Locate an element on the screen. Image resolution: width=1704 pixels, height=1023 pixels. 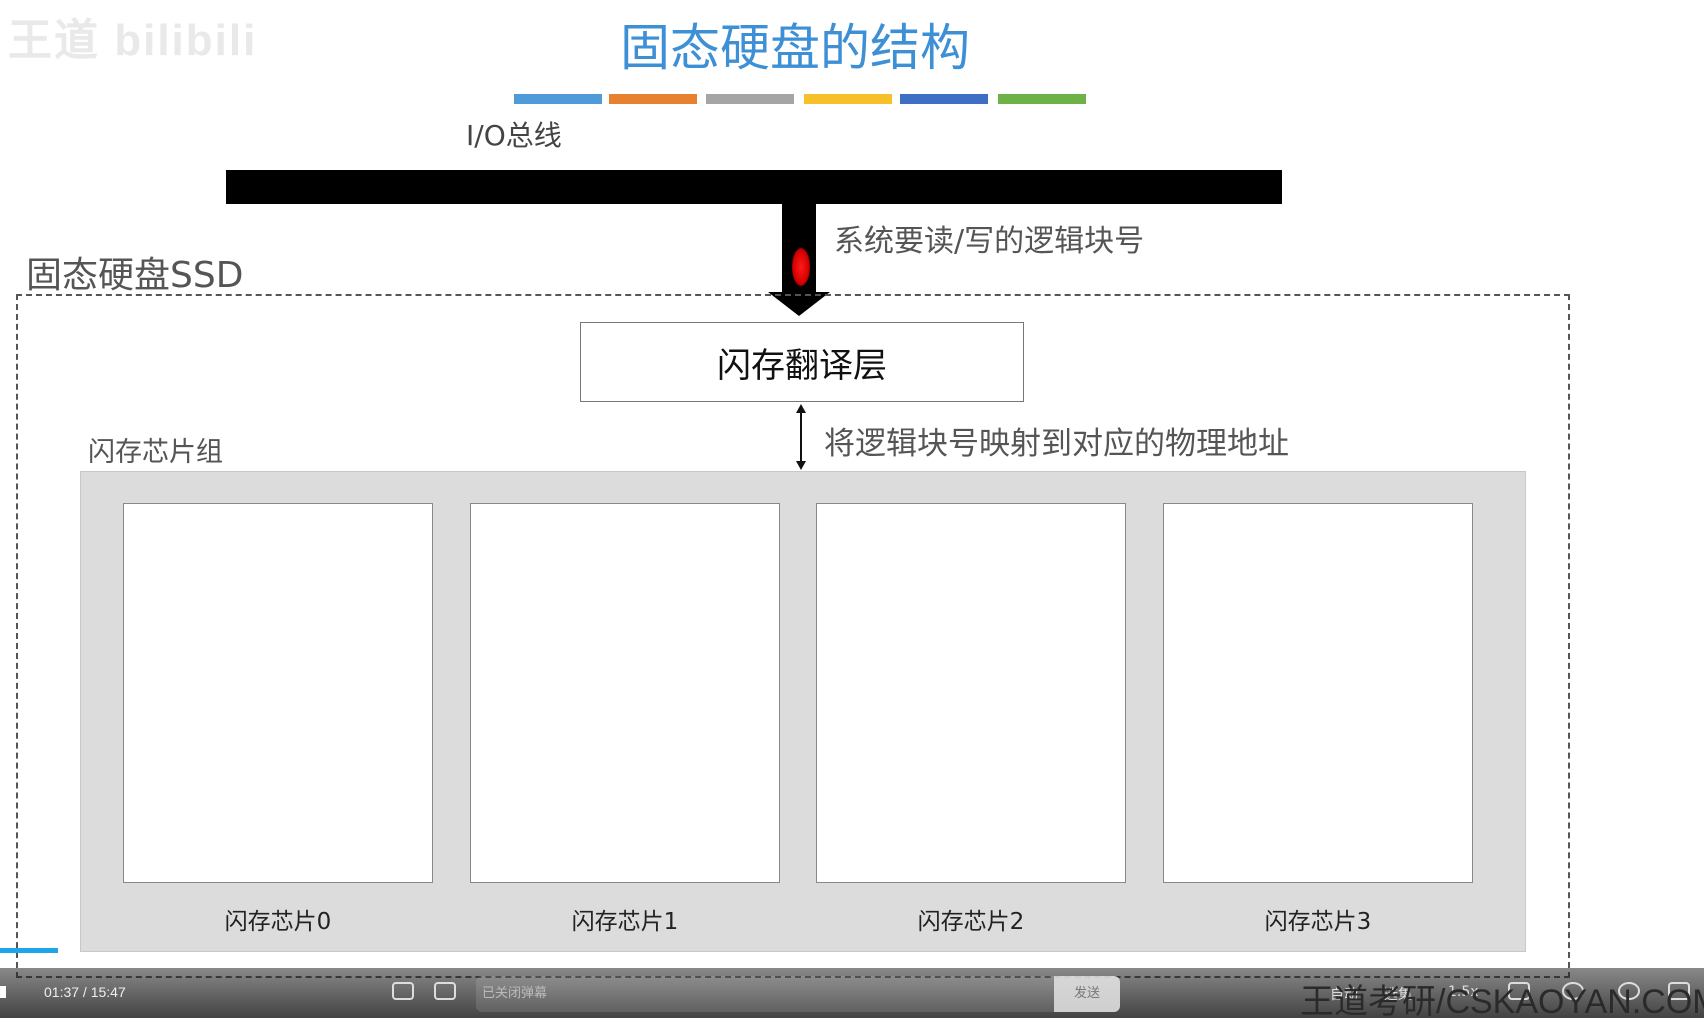
chip-label-3: 闪存芯片3 is located at coordinates (1318, 922).